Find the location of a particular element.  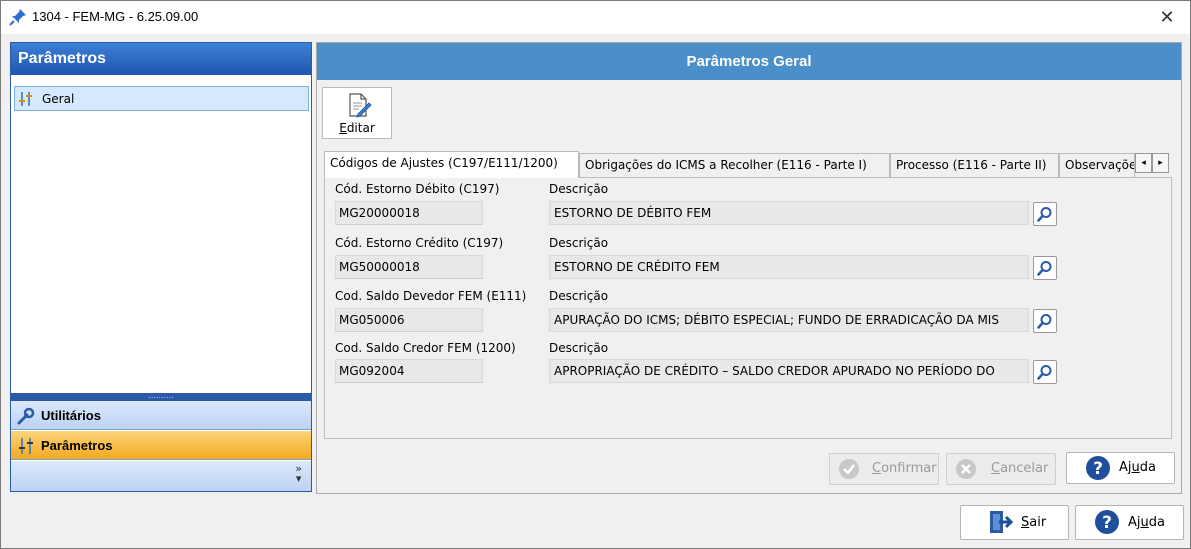

edit-document-icon is located at coordinates (360, 105).